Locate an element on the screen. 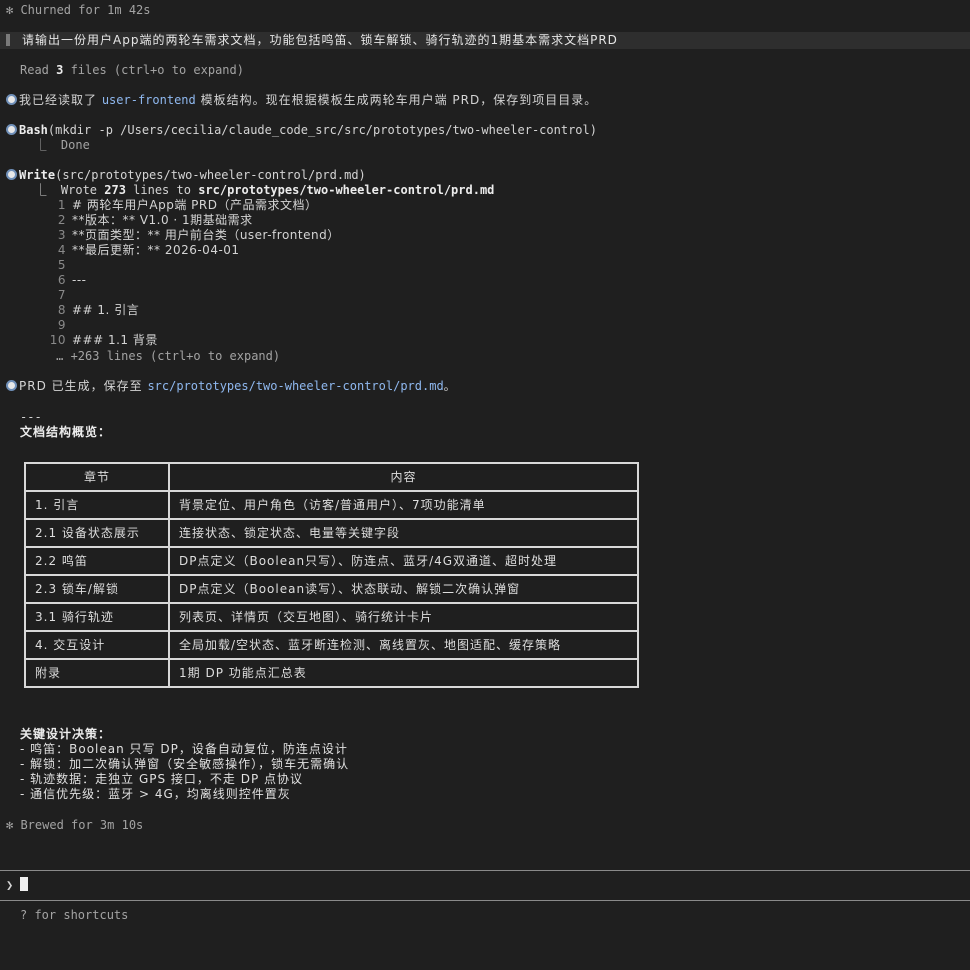 This screenshot has height=970, width=970. decision-item: - 鸣笛：Boolean 只写 DP，设备自动复位，防连点设计 is located at coordinates (184, 749).